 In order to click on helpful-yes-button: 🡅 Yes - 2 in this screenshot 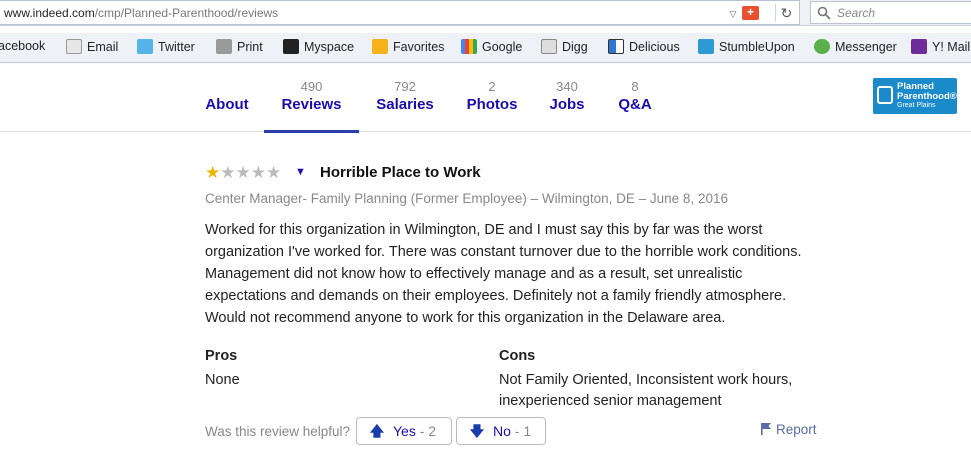, I will do `click(404, 431)`.